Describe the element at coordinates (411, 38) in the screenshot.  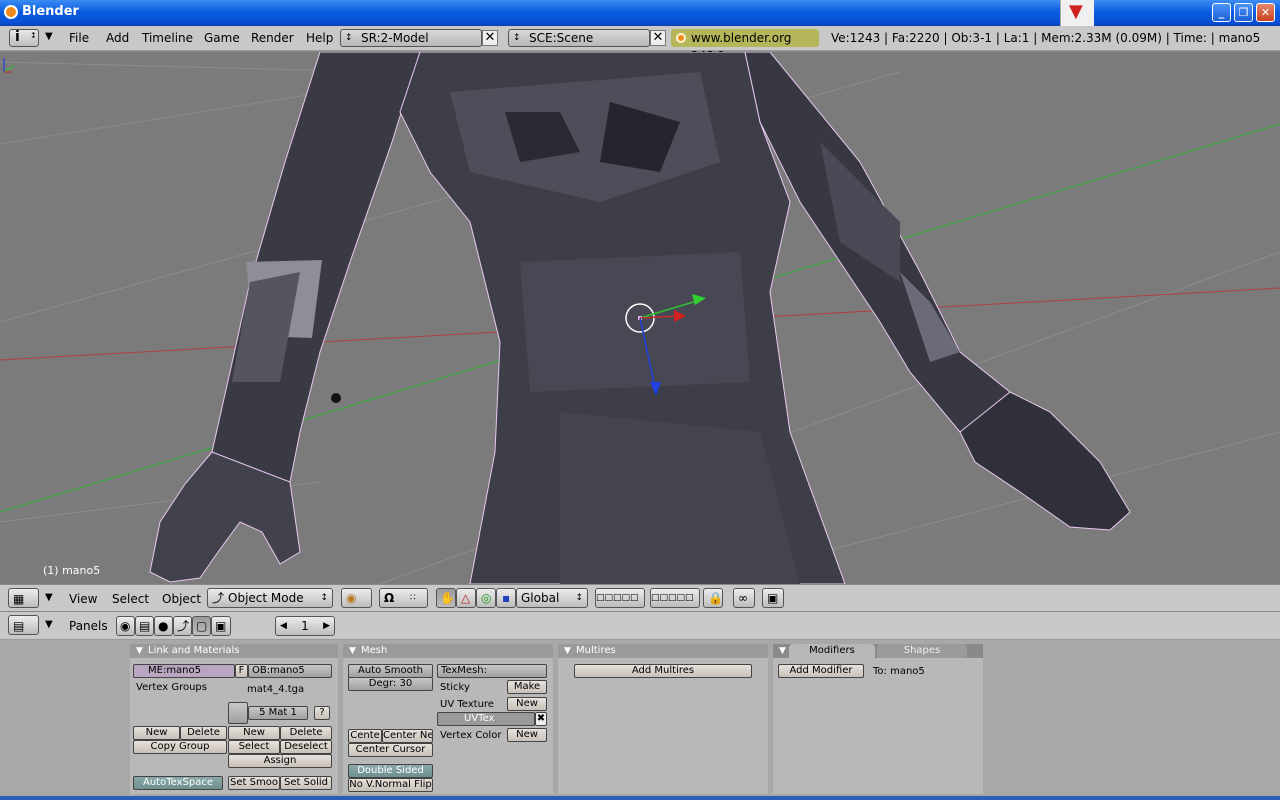
I see `screen-selector: ↕ SR:2-Model` at that location.